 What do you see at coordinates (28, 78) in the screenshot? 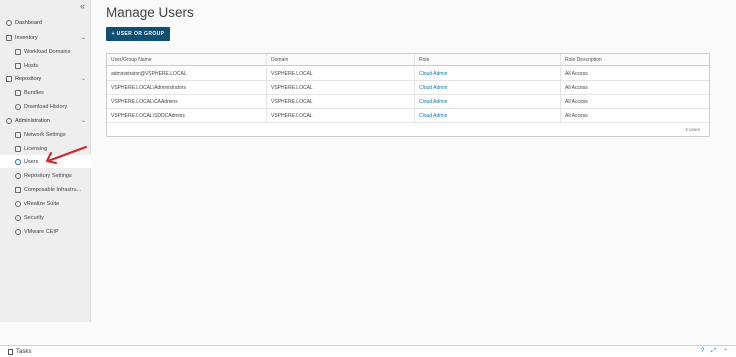
I see `sidebar-item-label: Repository` at bounding box center [28, 78].